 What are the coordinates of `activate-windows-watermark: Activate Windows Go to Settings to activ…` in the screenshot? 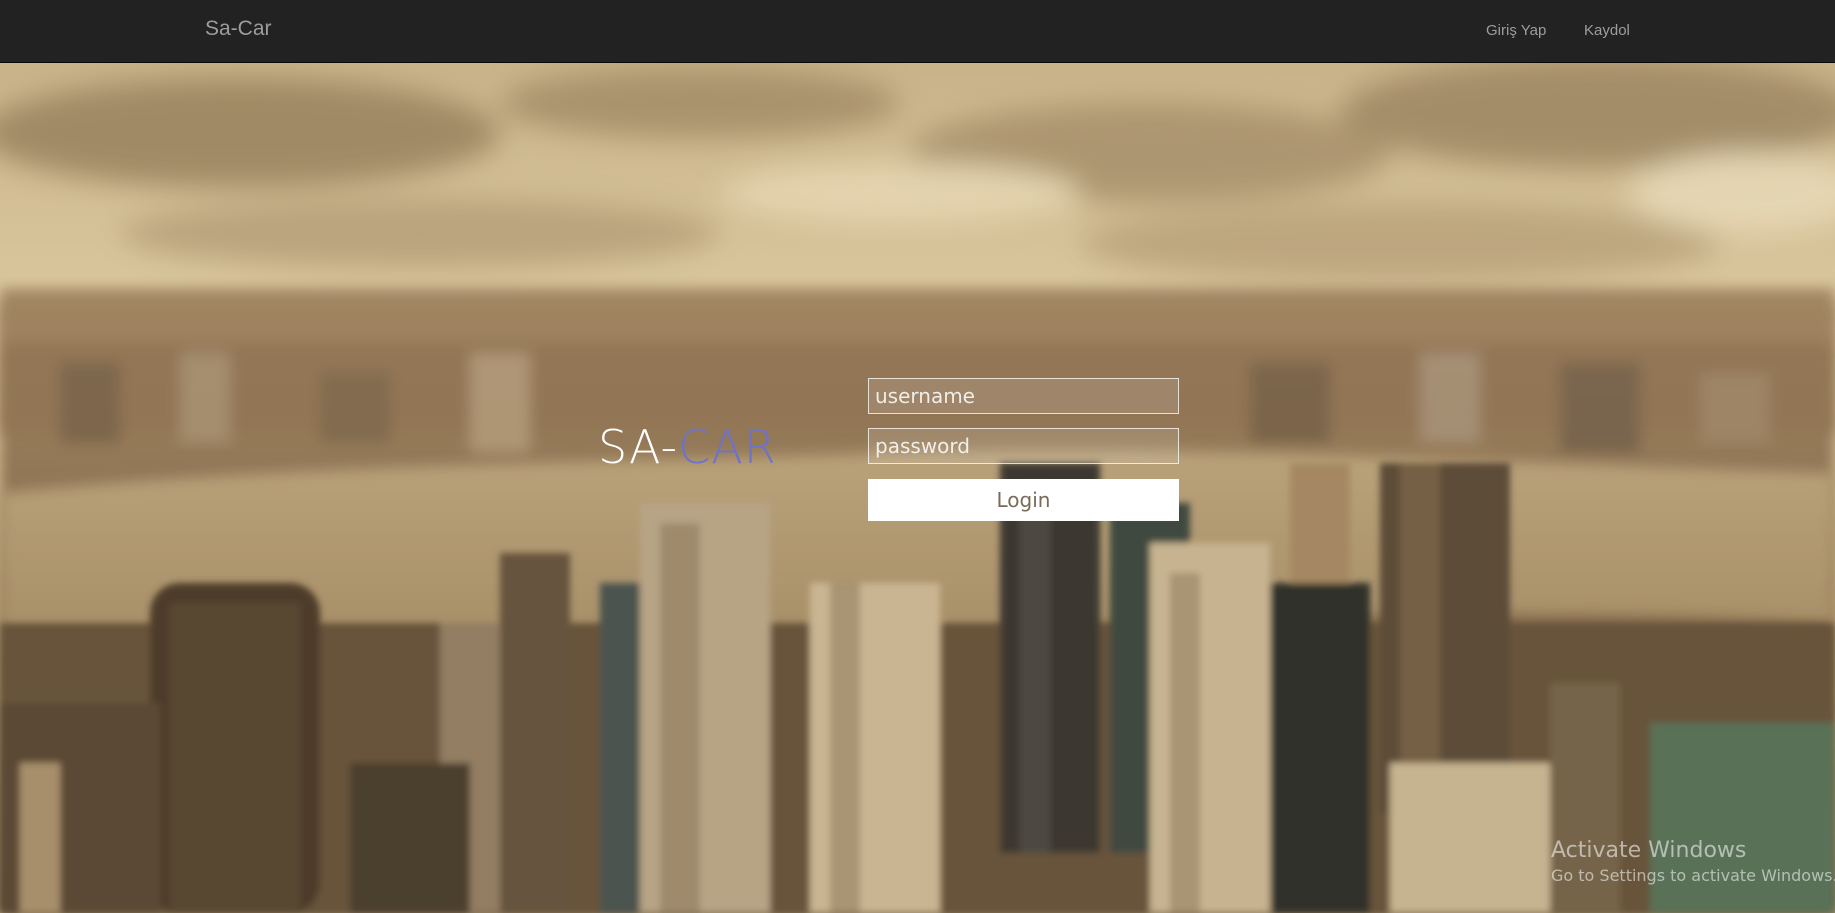 It's located at (1693, 862).